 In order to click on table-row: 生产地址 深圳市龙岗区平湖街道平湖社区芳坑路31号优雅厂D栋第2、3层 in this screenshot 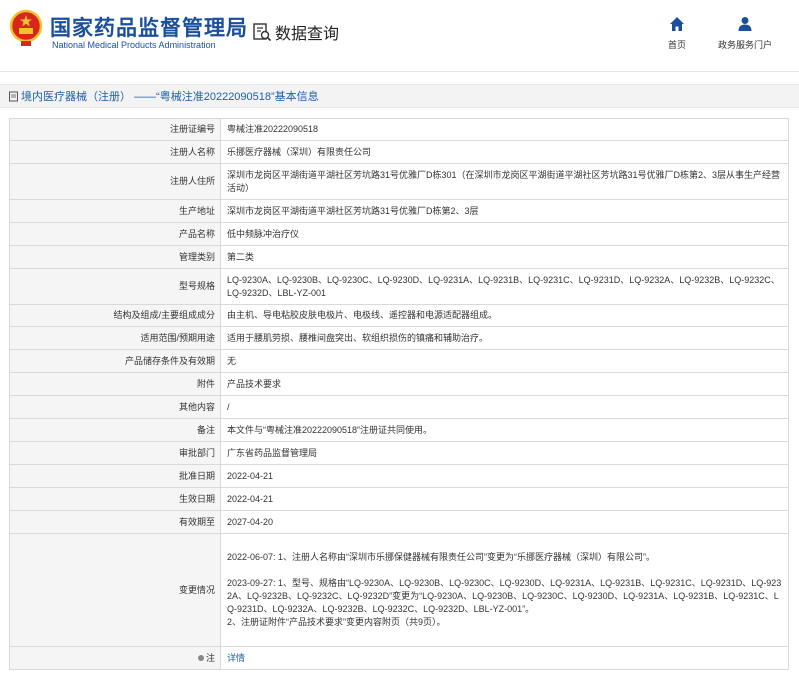, I will do `click(399, 211)`.